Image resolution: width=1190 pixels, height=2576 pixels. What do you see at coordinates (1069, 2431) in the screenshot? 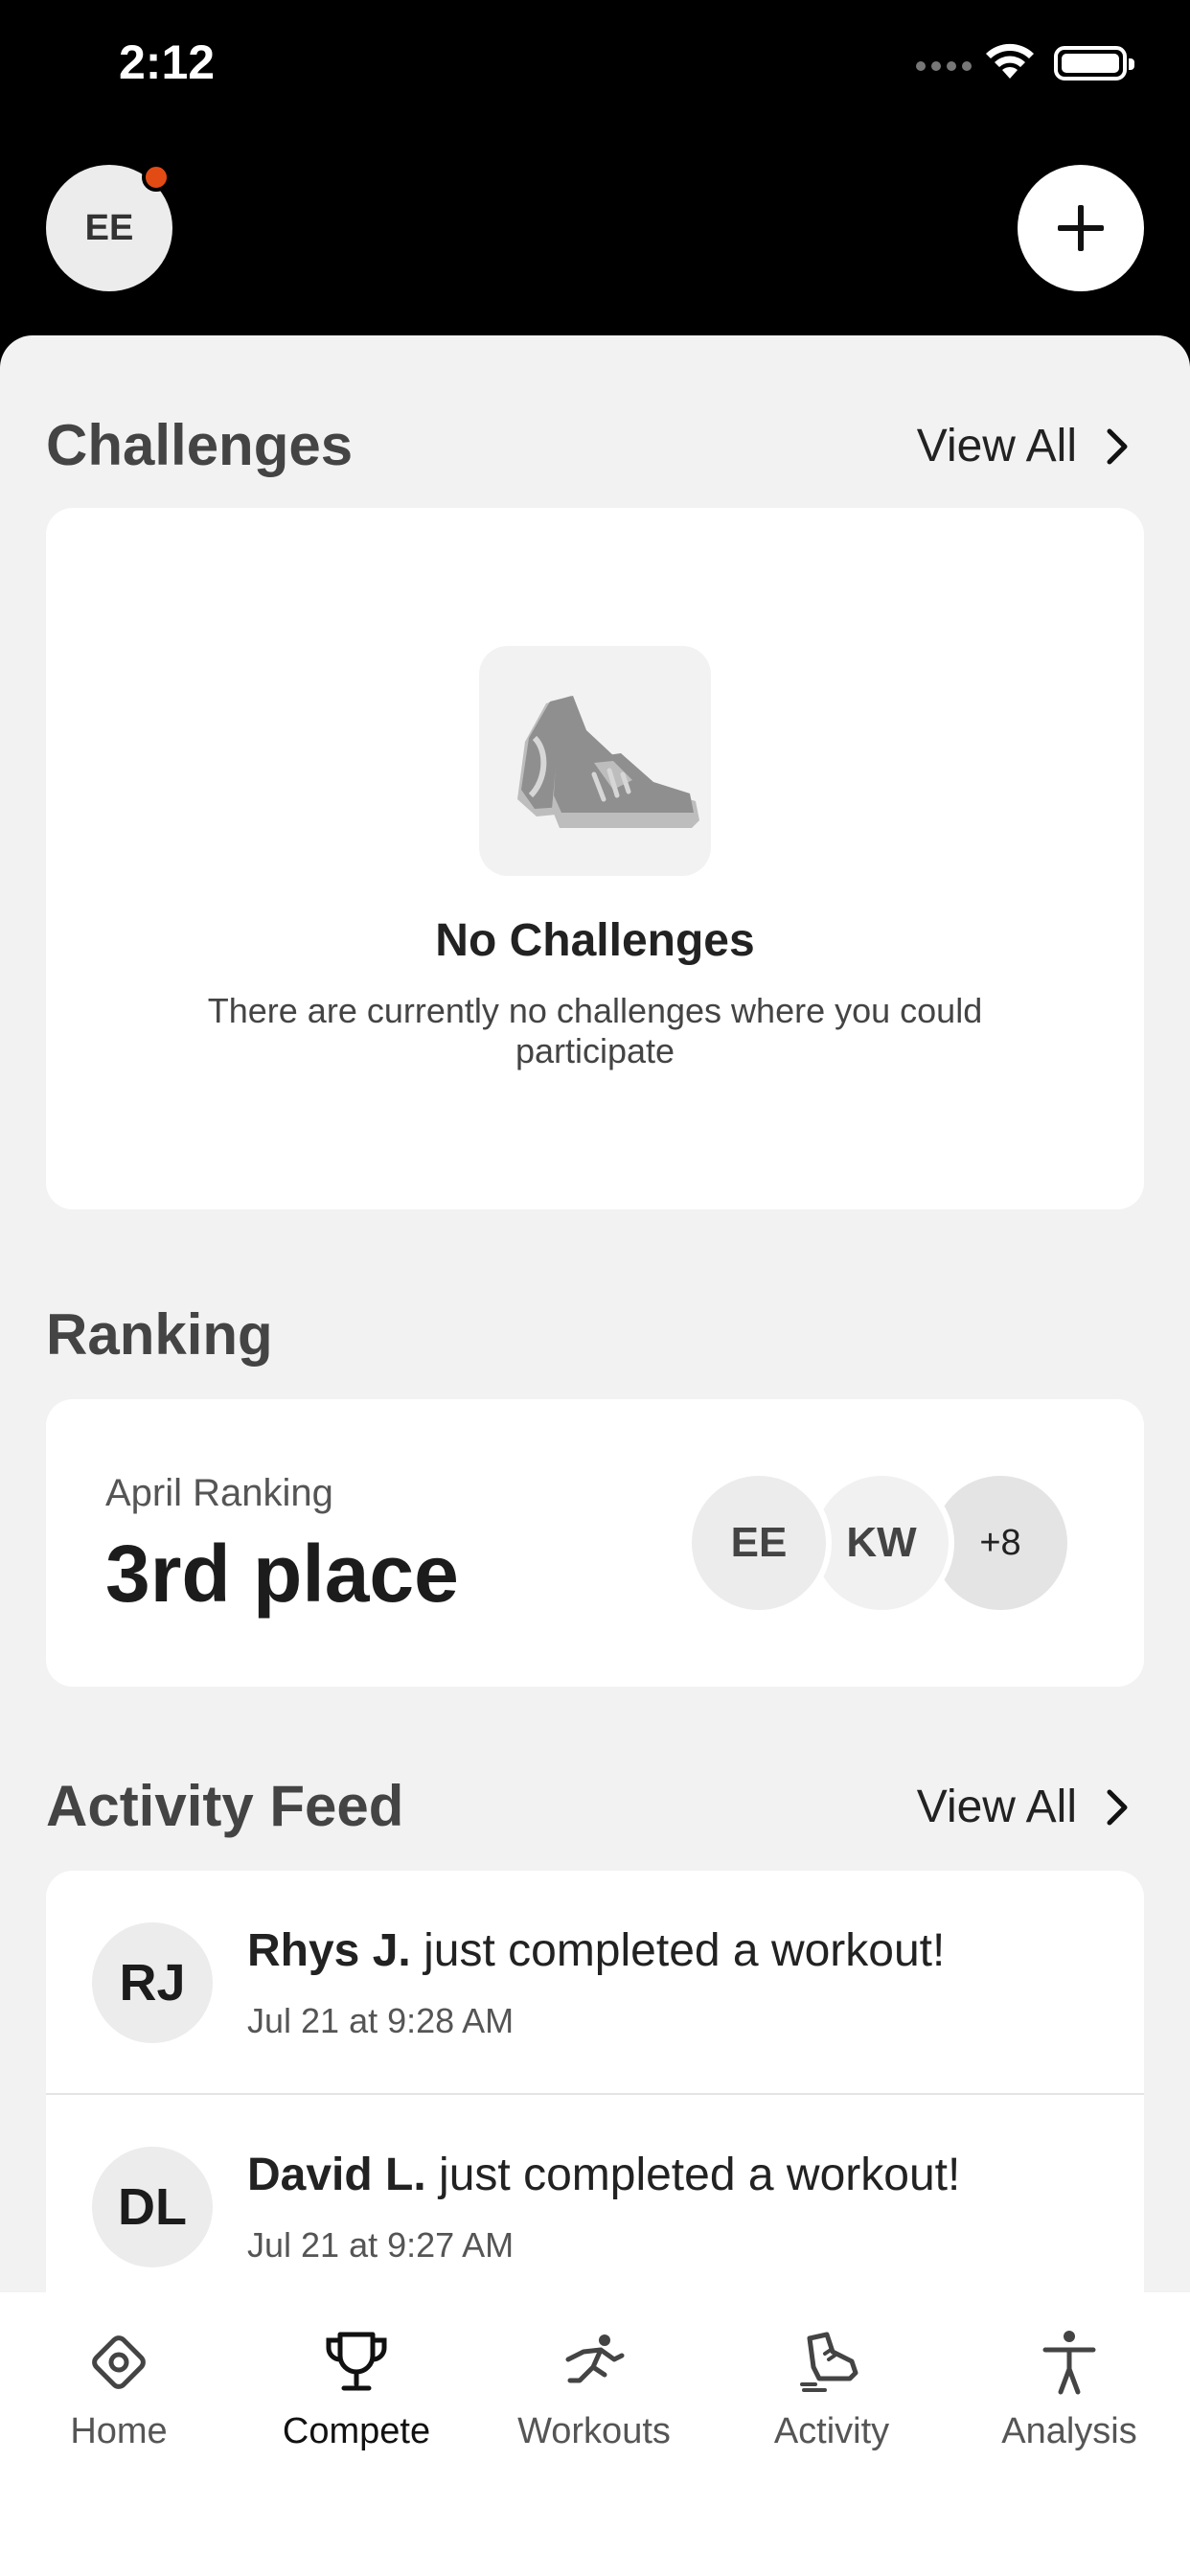
I see `tab-analysis-label: Analysis` at bounding box center [1069, 2431].